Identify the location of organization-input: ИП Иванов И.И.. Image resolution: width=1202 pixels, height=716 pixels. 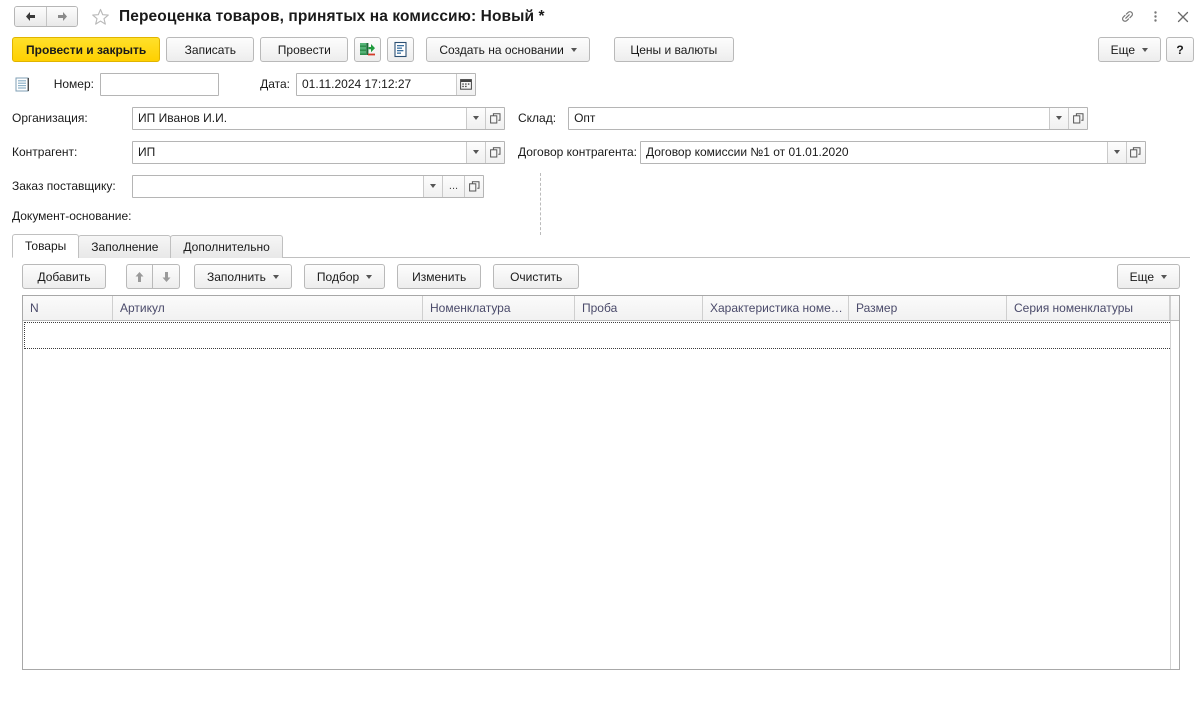
(299, 118).